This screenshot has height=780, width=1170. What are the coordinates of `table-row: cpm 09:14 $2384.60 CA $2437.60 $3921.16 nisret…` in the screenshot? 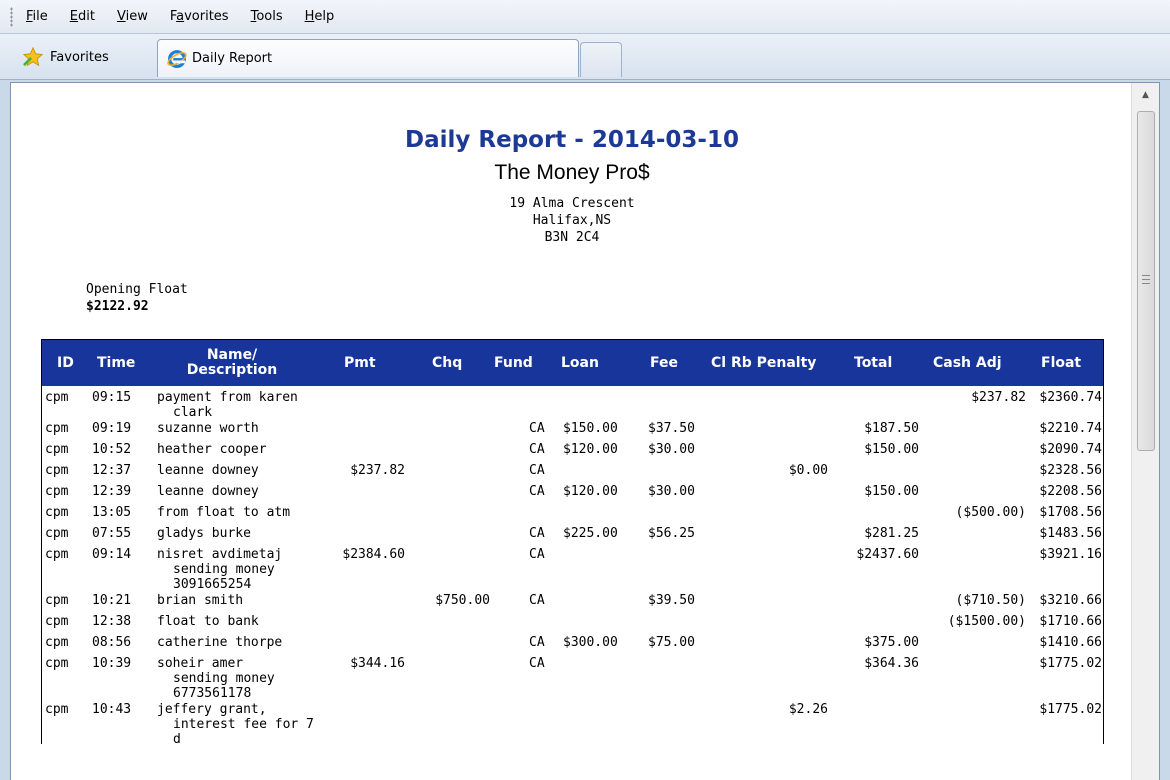 It's located at (572, 567).